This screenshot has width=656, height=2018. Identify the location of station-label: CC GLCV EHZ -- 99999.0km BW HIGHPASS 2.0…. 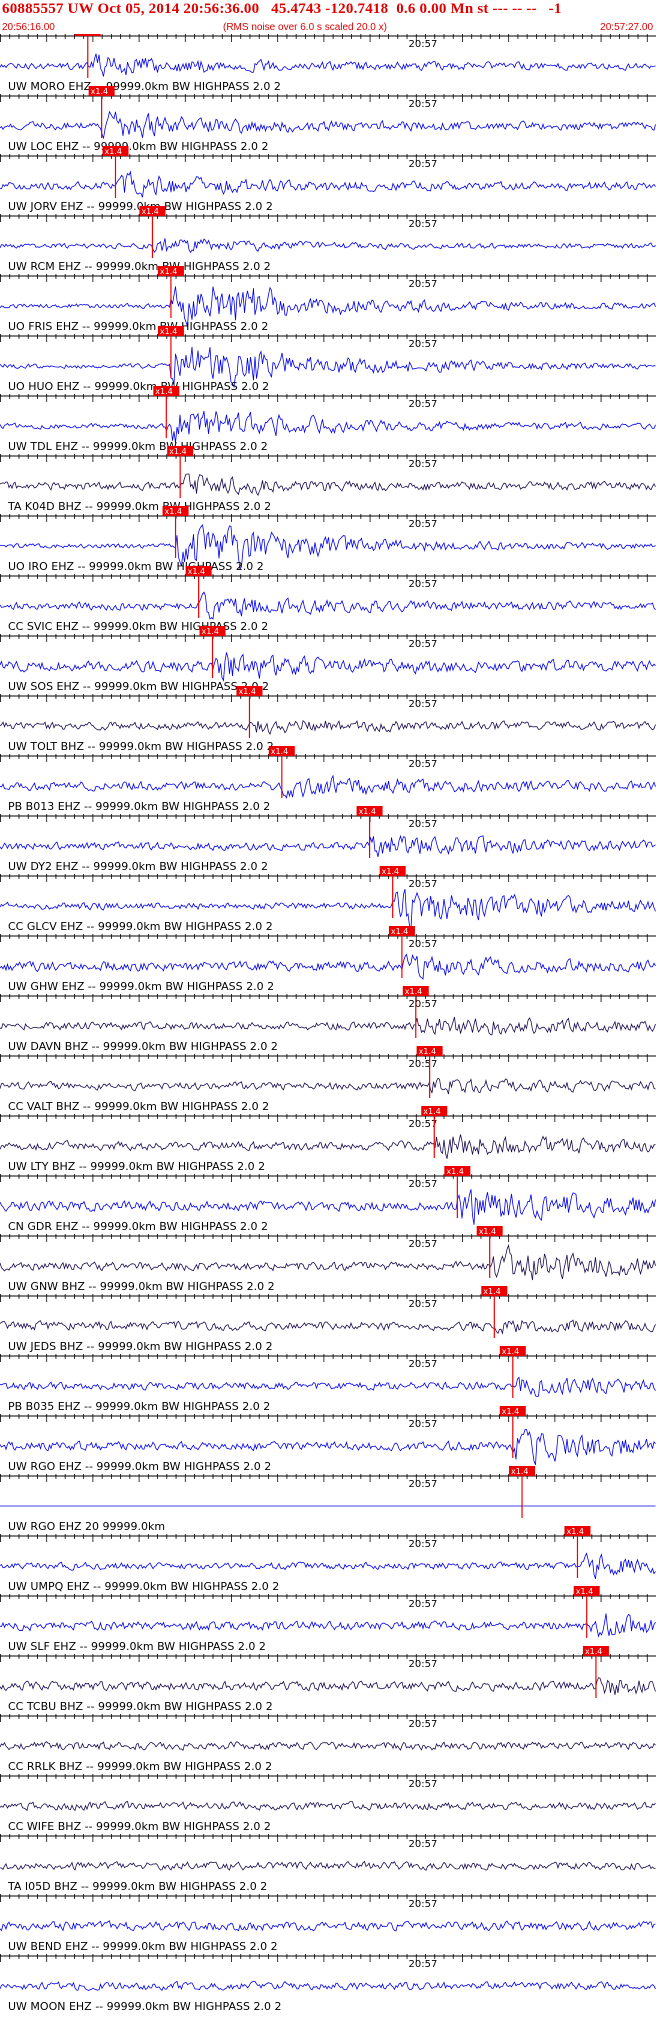
(140, 926).